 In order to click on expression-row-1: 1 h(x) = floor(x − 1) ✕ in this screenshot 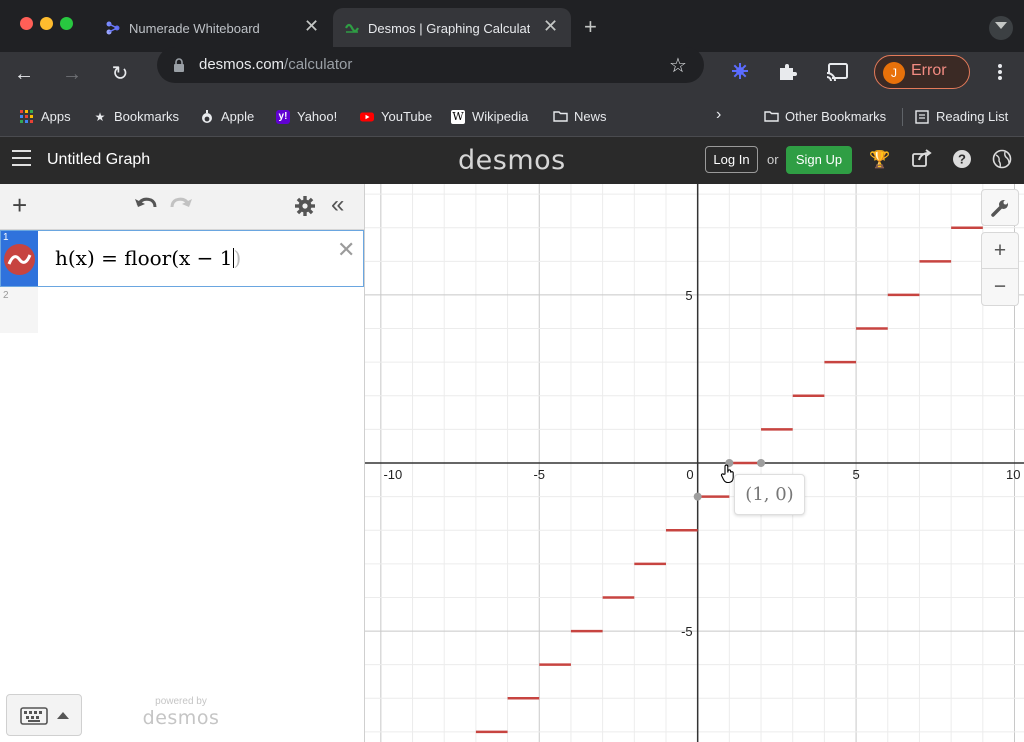, I will do `click(182, 258)`.